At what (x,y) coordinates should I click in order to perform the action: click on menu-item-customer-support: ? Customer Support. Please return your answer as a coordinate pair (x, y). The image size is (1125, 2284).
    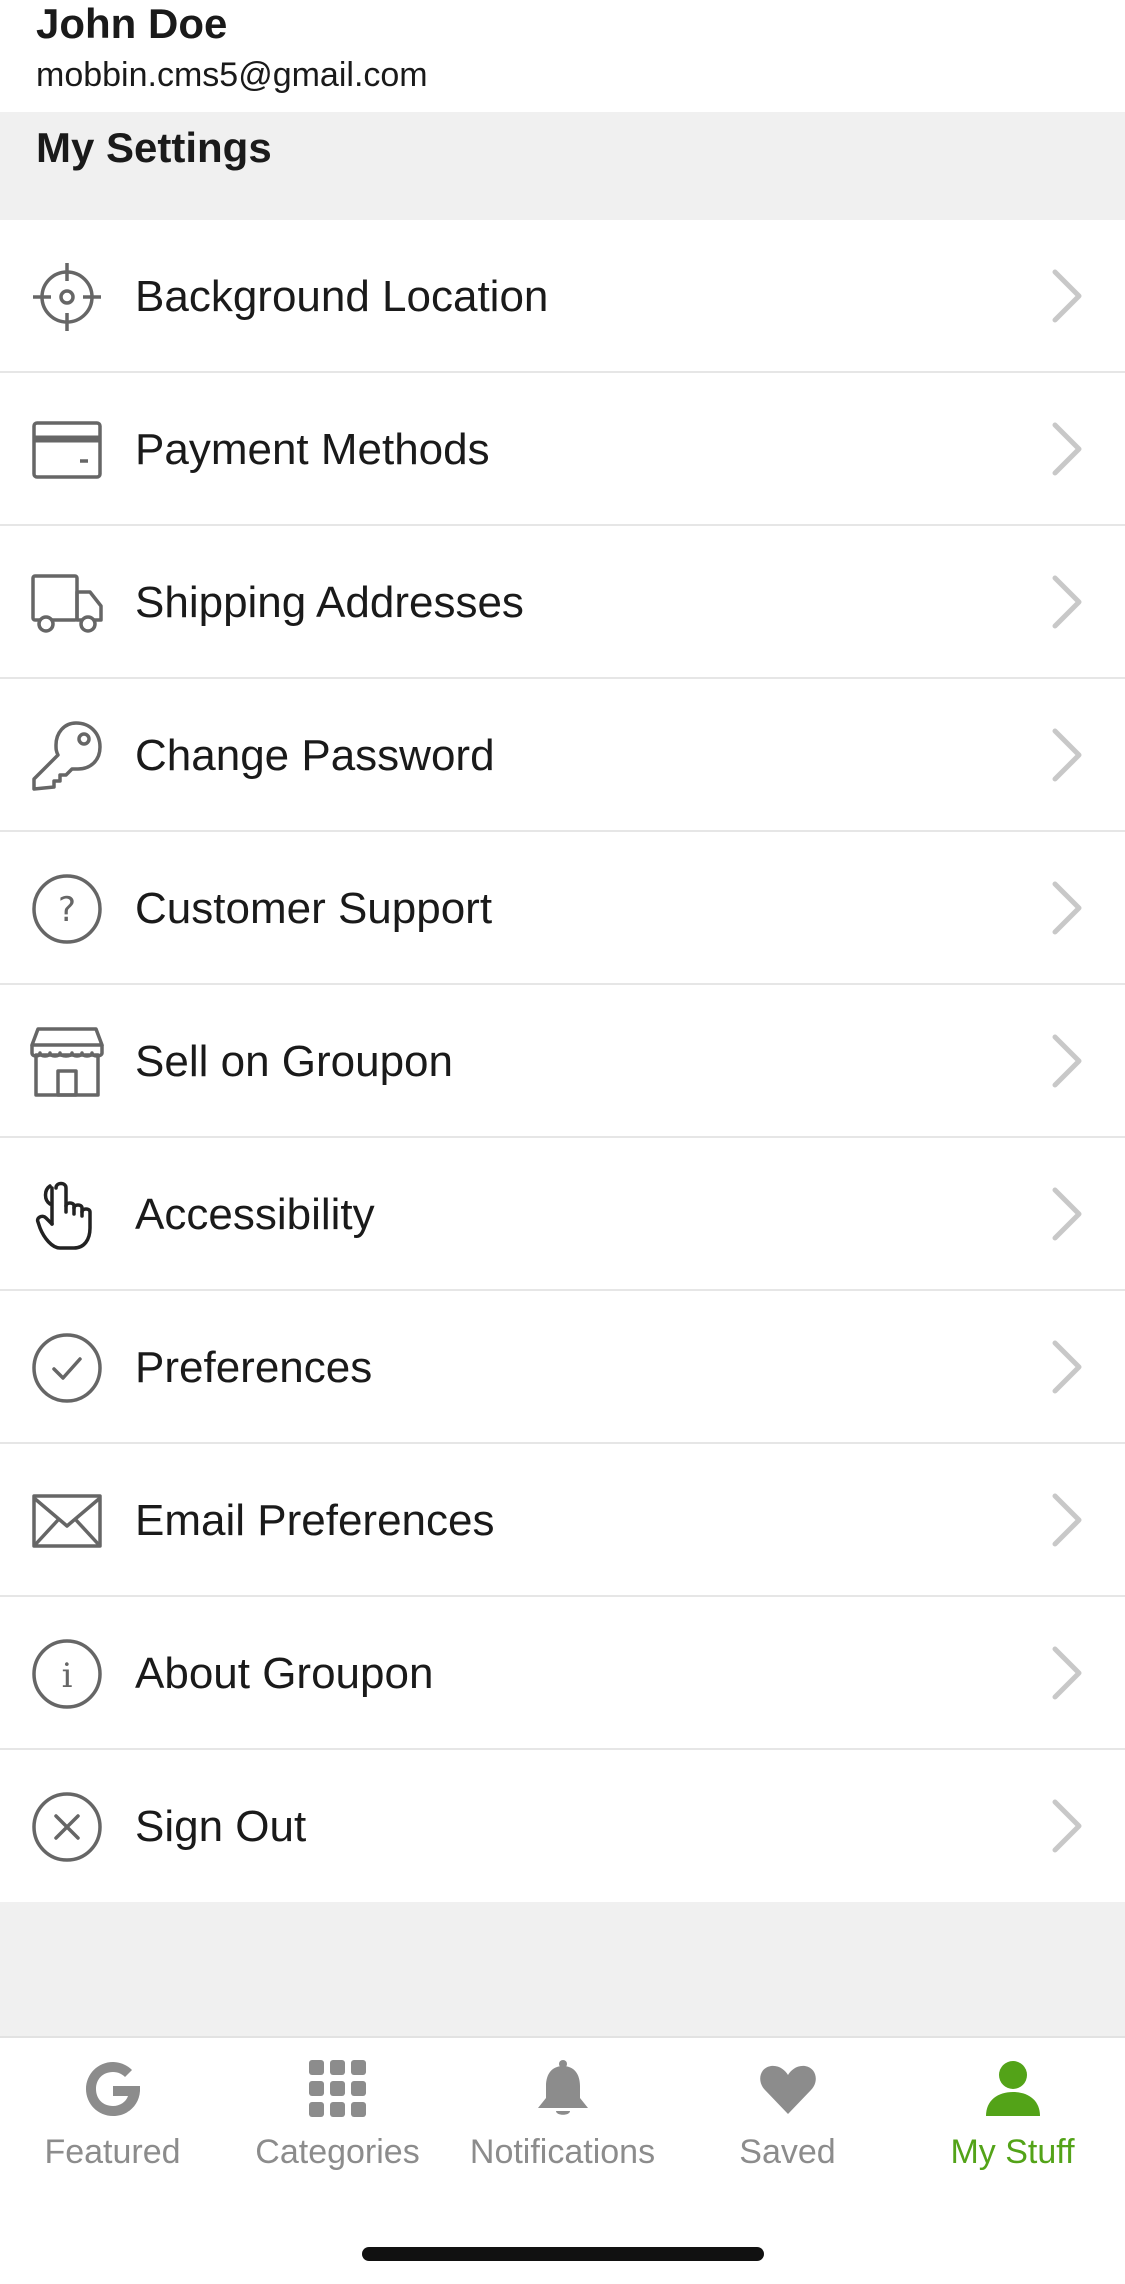
    Looking at the image, I should click on (562, 908).